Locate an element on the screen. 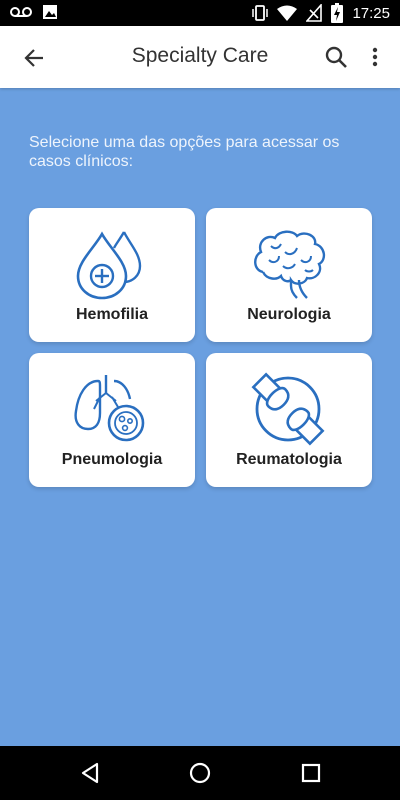  voicemail-icon is located at coordinates (21, 12).